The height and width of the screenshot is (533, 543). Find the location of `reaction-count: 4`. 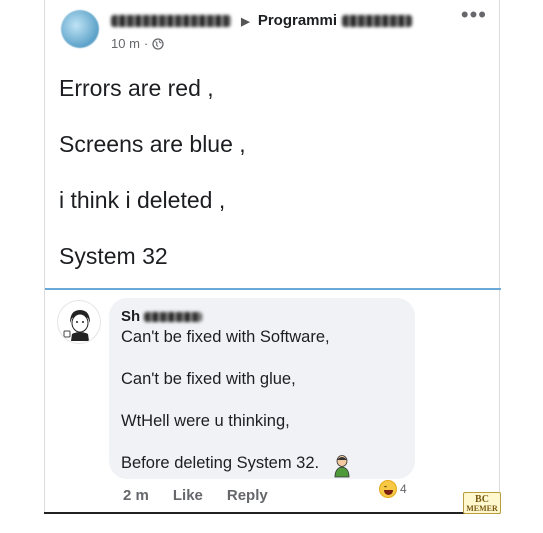

reaction-count: 4 is located at coordinates (403, 489).